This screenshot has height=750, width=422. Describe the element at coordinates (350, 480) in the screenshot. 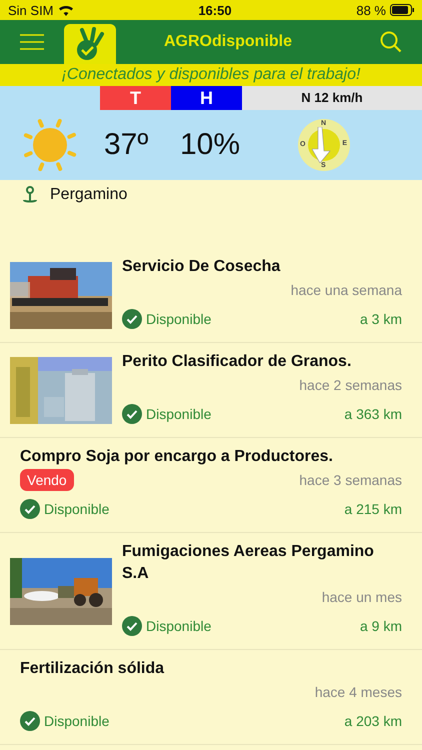

I see `item-time: hace 3 semanas` at that location.